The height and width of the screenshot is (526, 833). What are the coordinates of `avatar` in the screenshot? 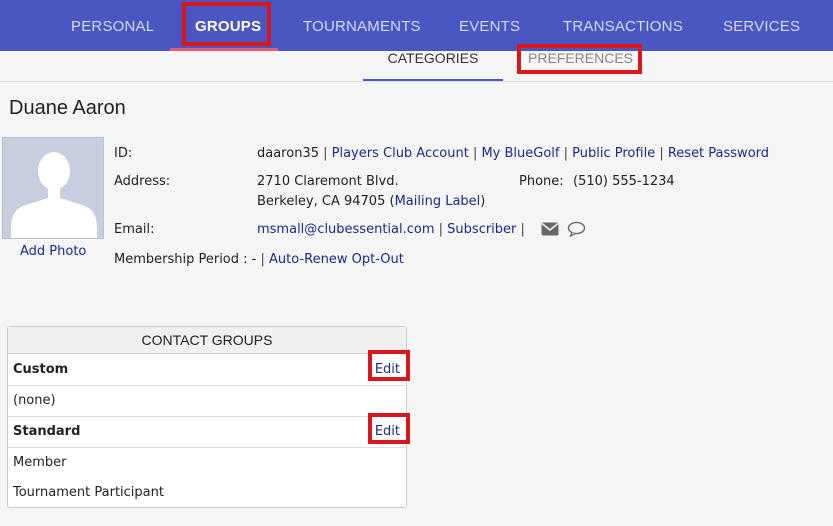 It's located at (53, 188).